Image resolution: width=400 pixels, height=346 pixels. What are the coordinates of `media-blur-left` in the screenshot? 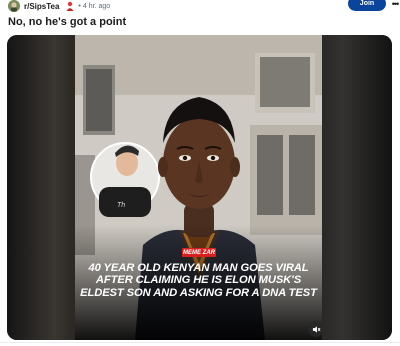 It's located at (41, 187).